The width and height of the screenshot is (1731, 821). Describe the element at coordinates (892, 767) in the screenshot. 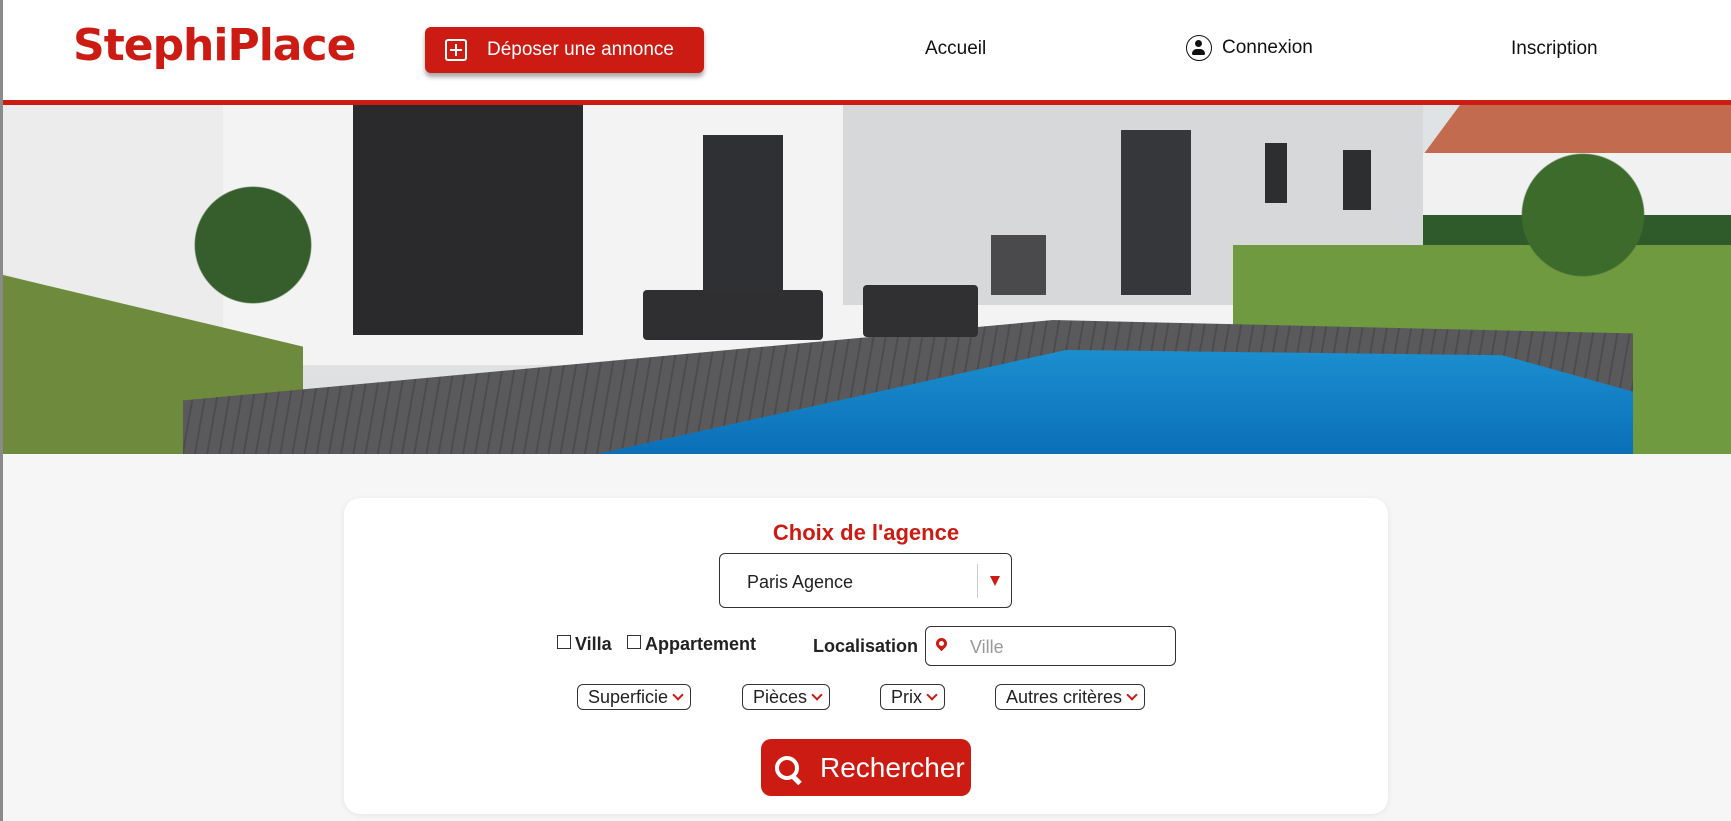

I see `search-button-label: Rechercher` at that location.